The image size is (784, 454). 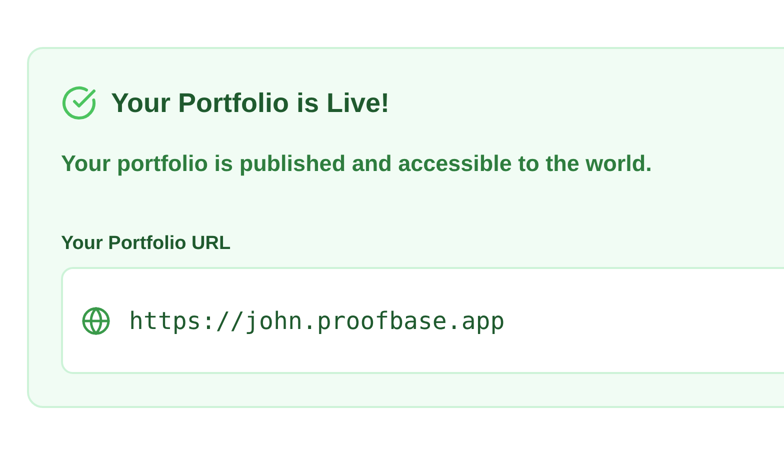 I want to click on card-title: Your Portfolio is Live!, so click(x=250, y=103).